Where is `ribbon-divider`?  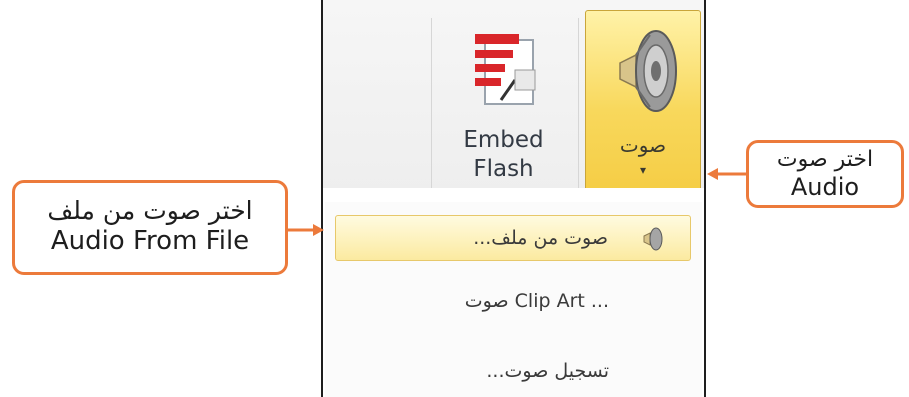
ribbon-divider is located at coordinates (513, 195).